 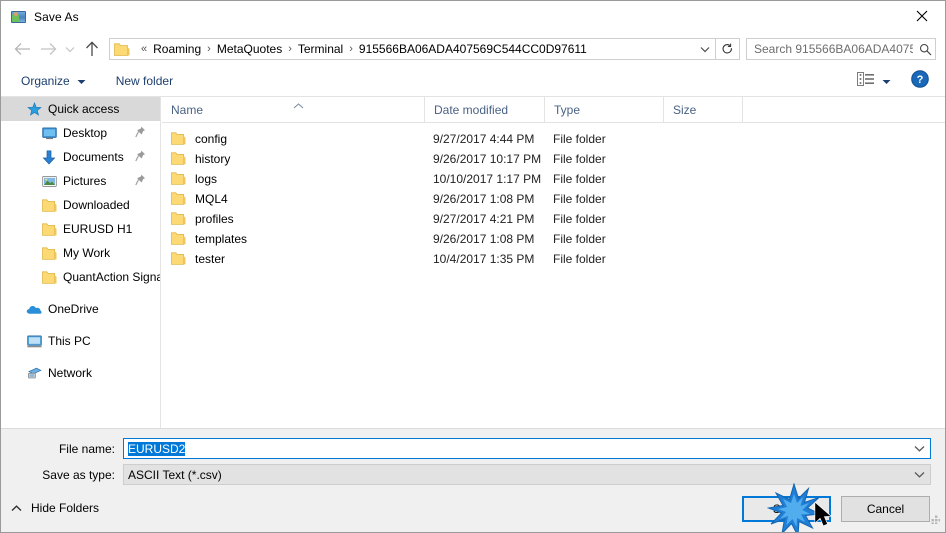 I want to click on file-name-value: EURUSD2, so click(x=516, y=448).